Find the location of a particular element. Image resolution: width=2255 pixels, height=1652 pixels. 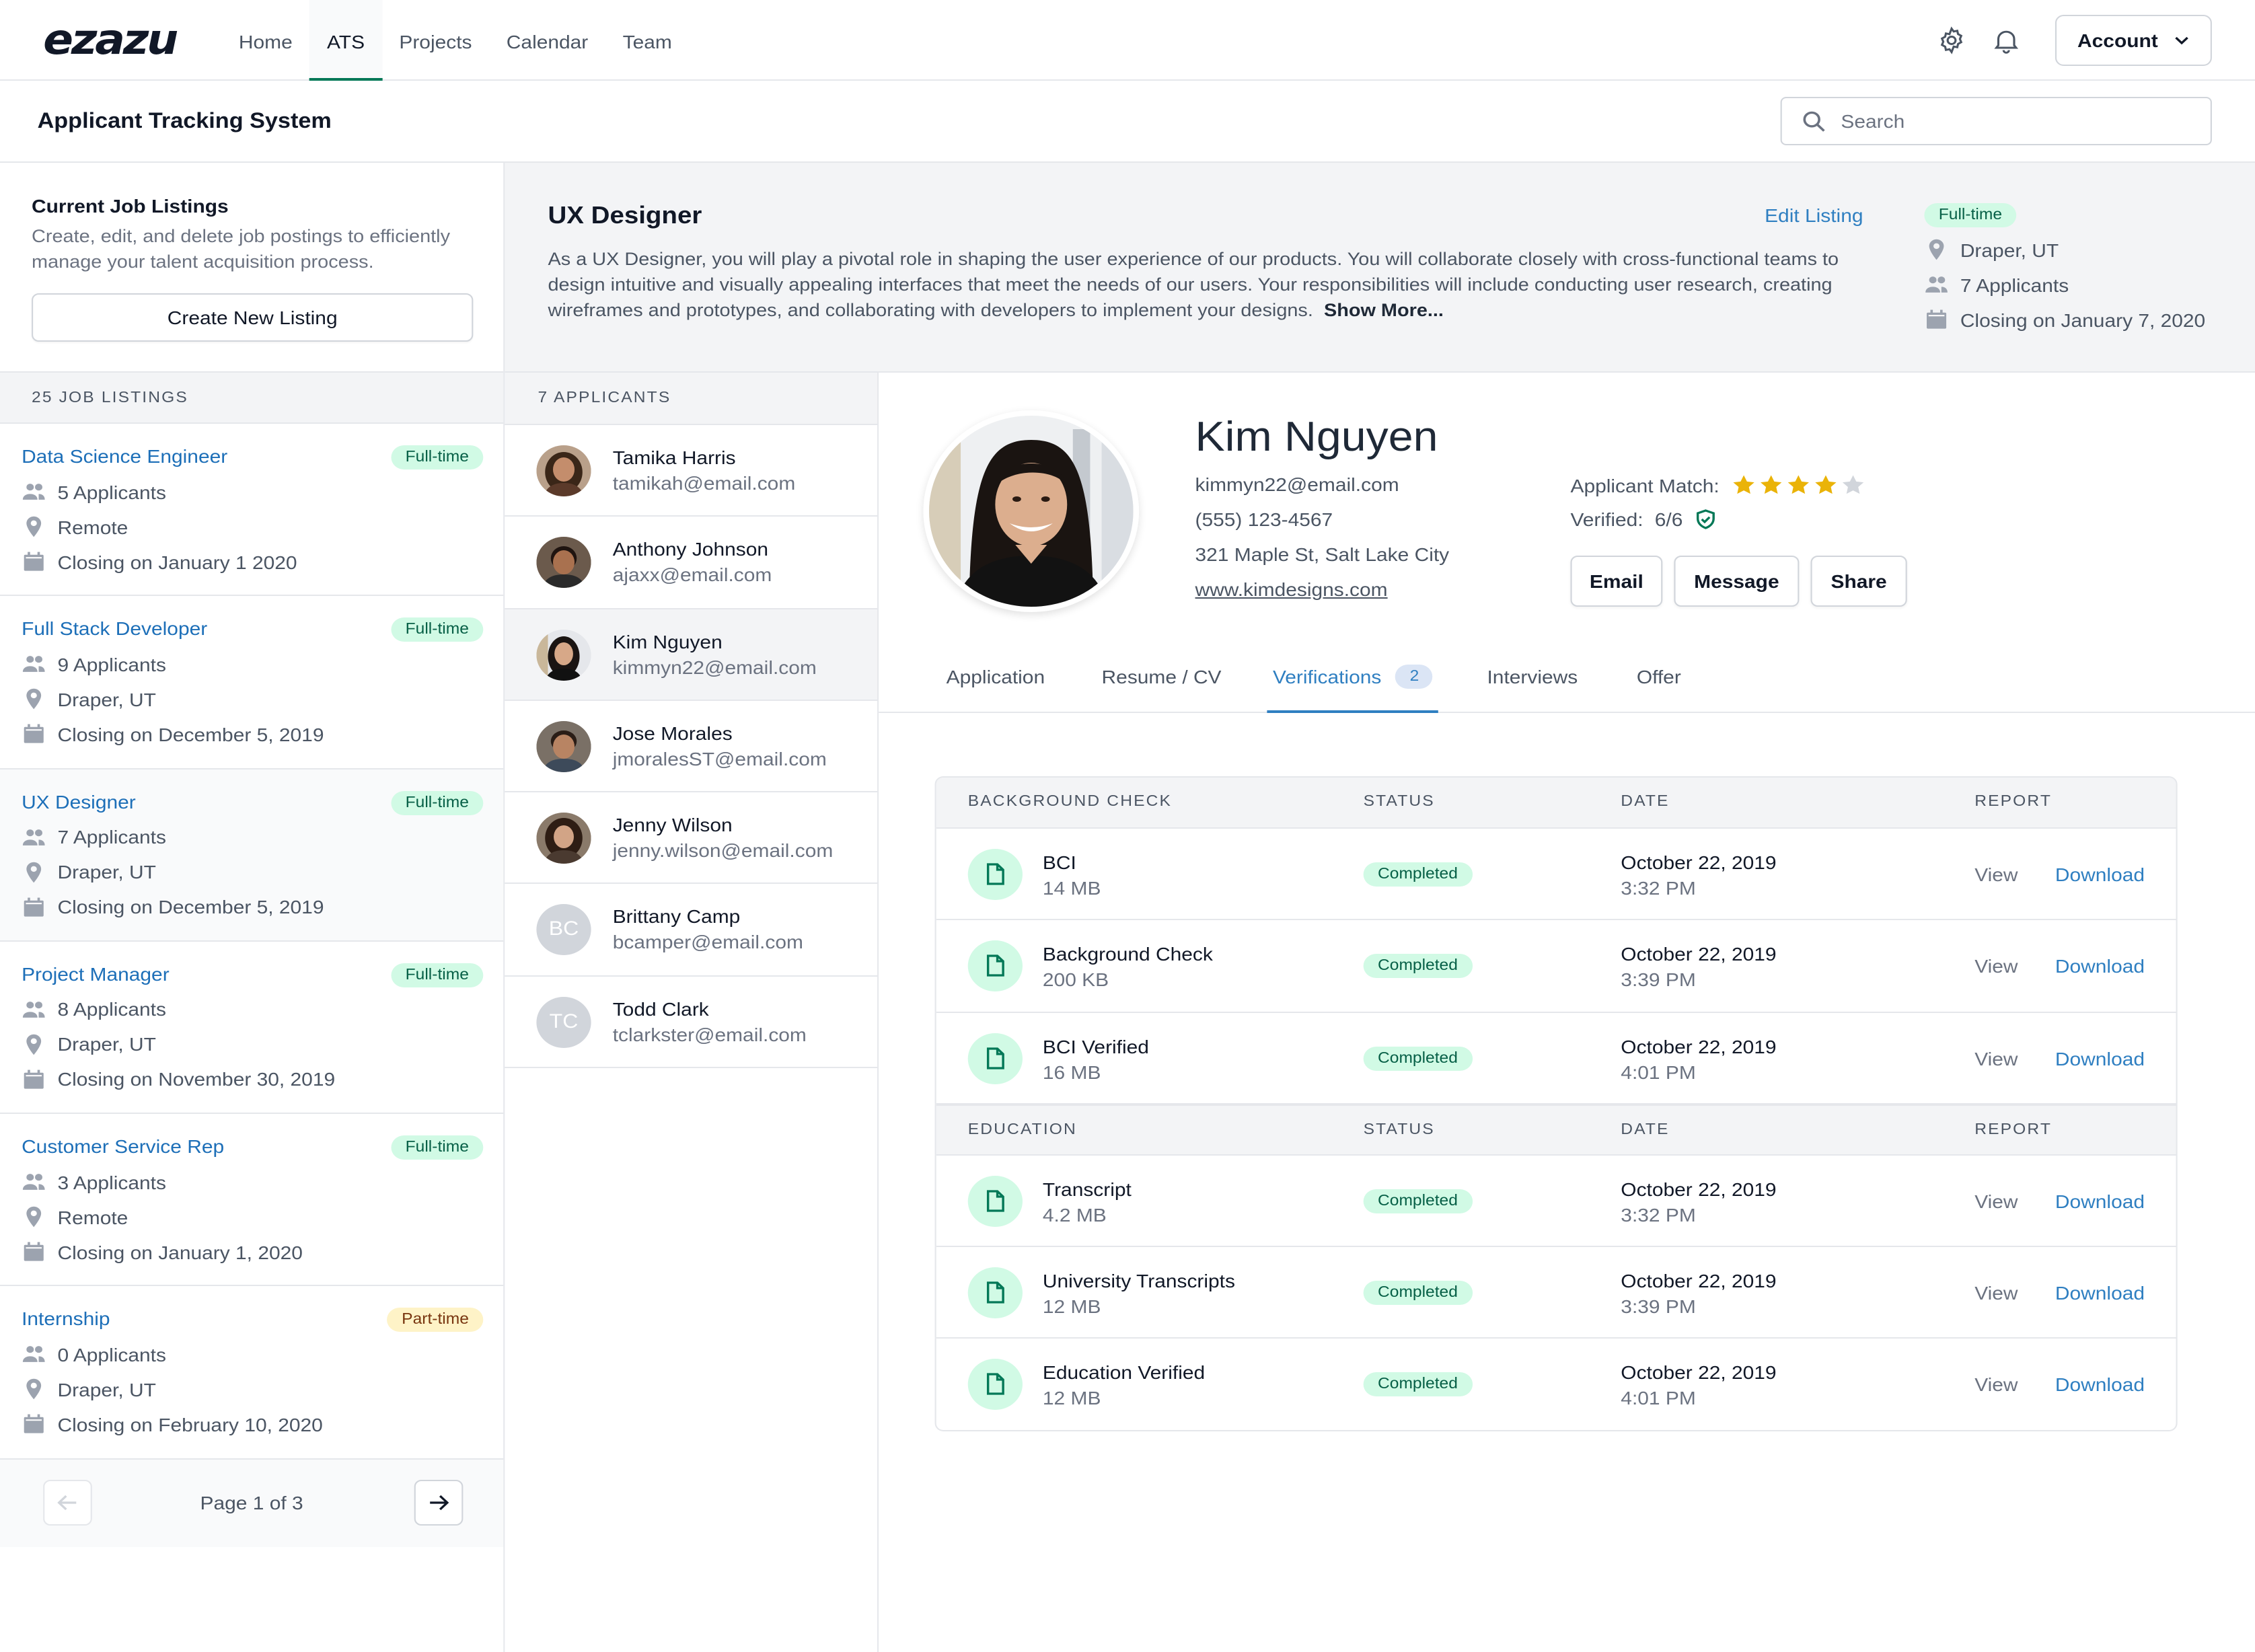

tab-verifications: Verifications 2 is located at coordinates (1353, 682).